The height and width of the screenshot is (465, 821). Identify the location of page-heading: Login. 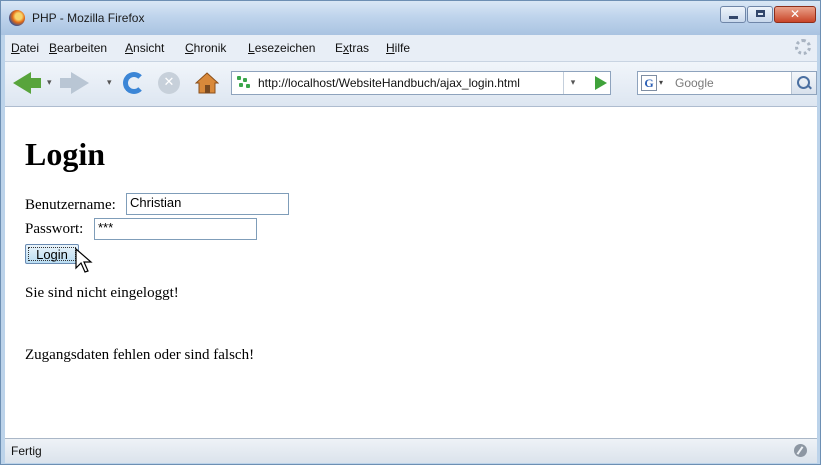
(65, 154).